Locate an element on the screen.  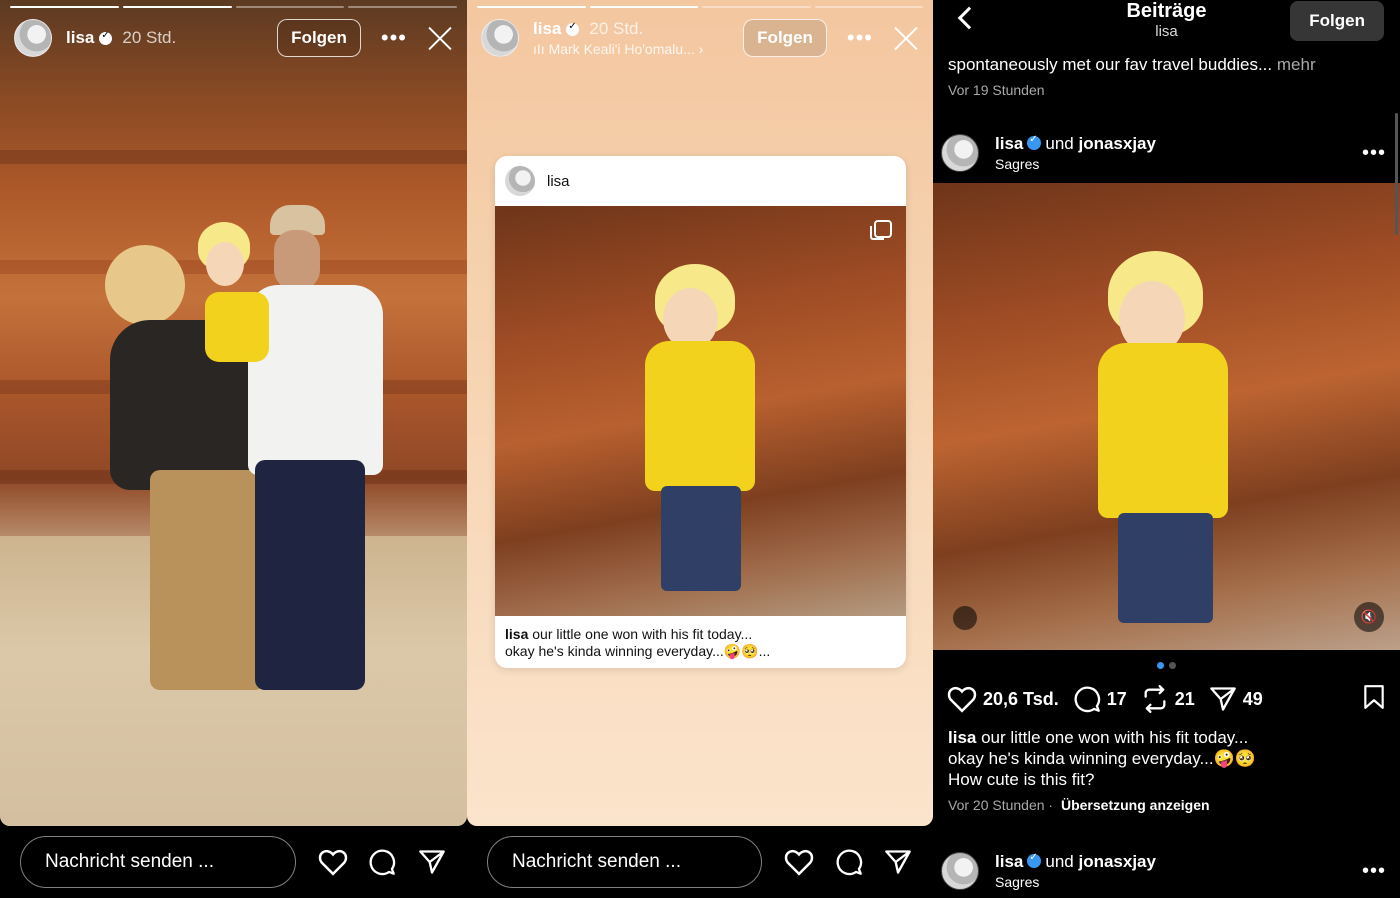
like-count: 20,6 Tsd. is located at coordinates (1021, 698).